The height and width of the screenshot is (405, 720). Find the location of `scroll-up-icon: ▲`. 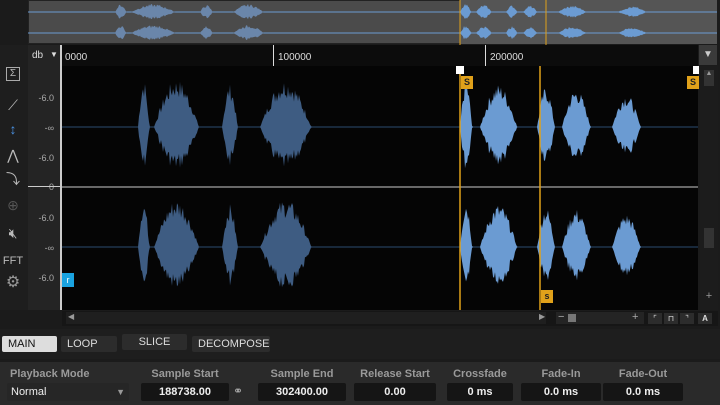

scroll-up-icon: ▲ is located at coordinates (709, 78).